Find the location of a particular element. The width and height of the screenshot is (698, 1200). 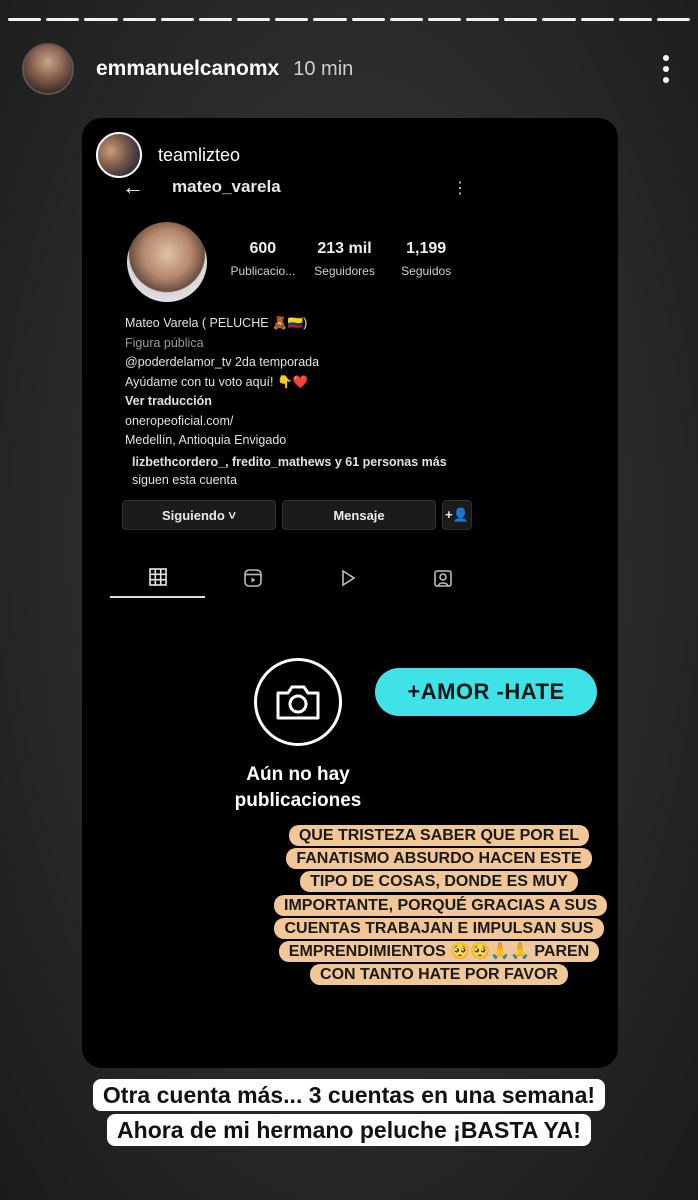

reposted-account: teamlizteo is located at coordinates (168, 155).